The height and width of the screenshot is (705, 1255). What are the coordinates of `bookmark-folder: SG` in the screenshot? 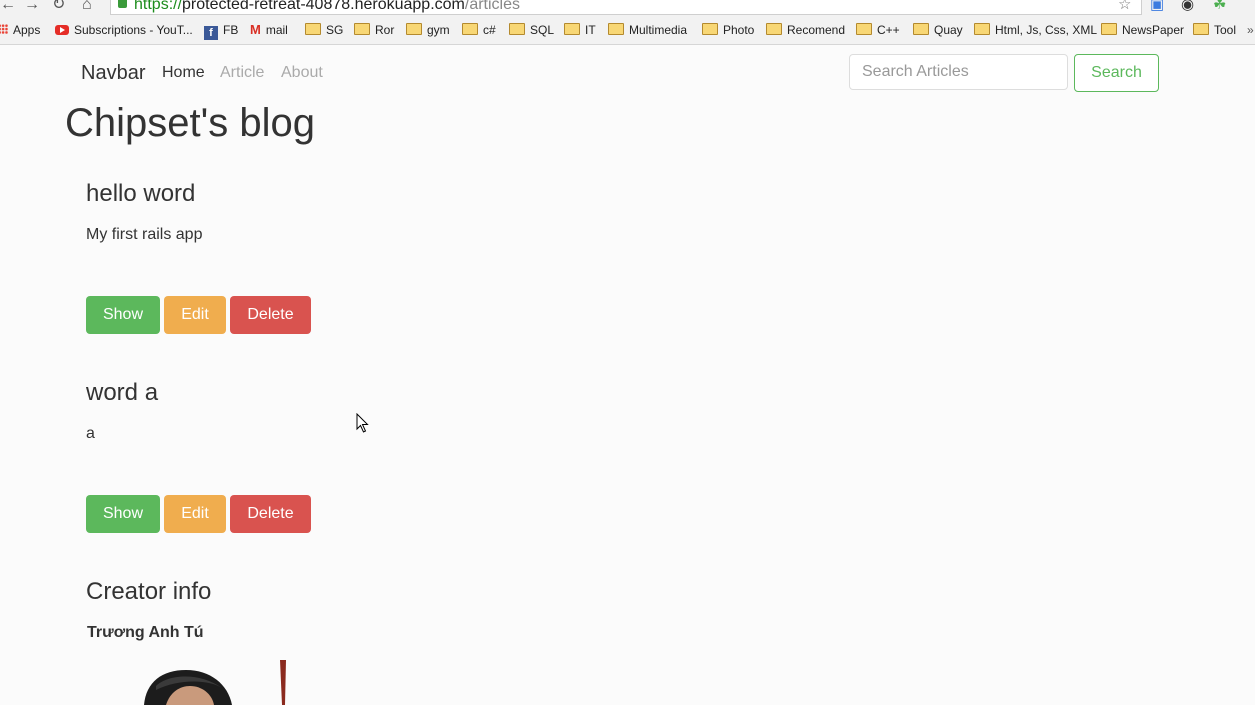 It's located at (324, 30).